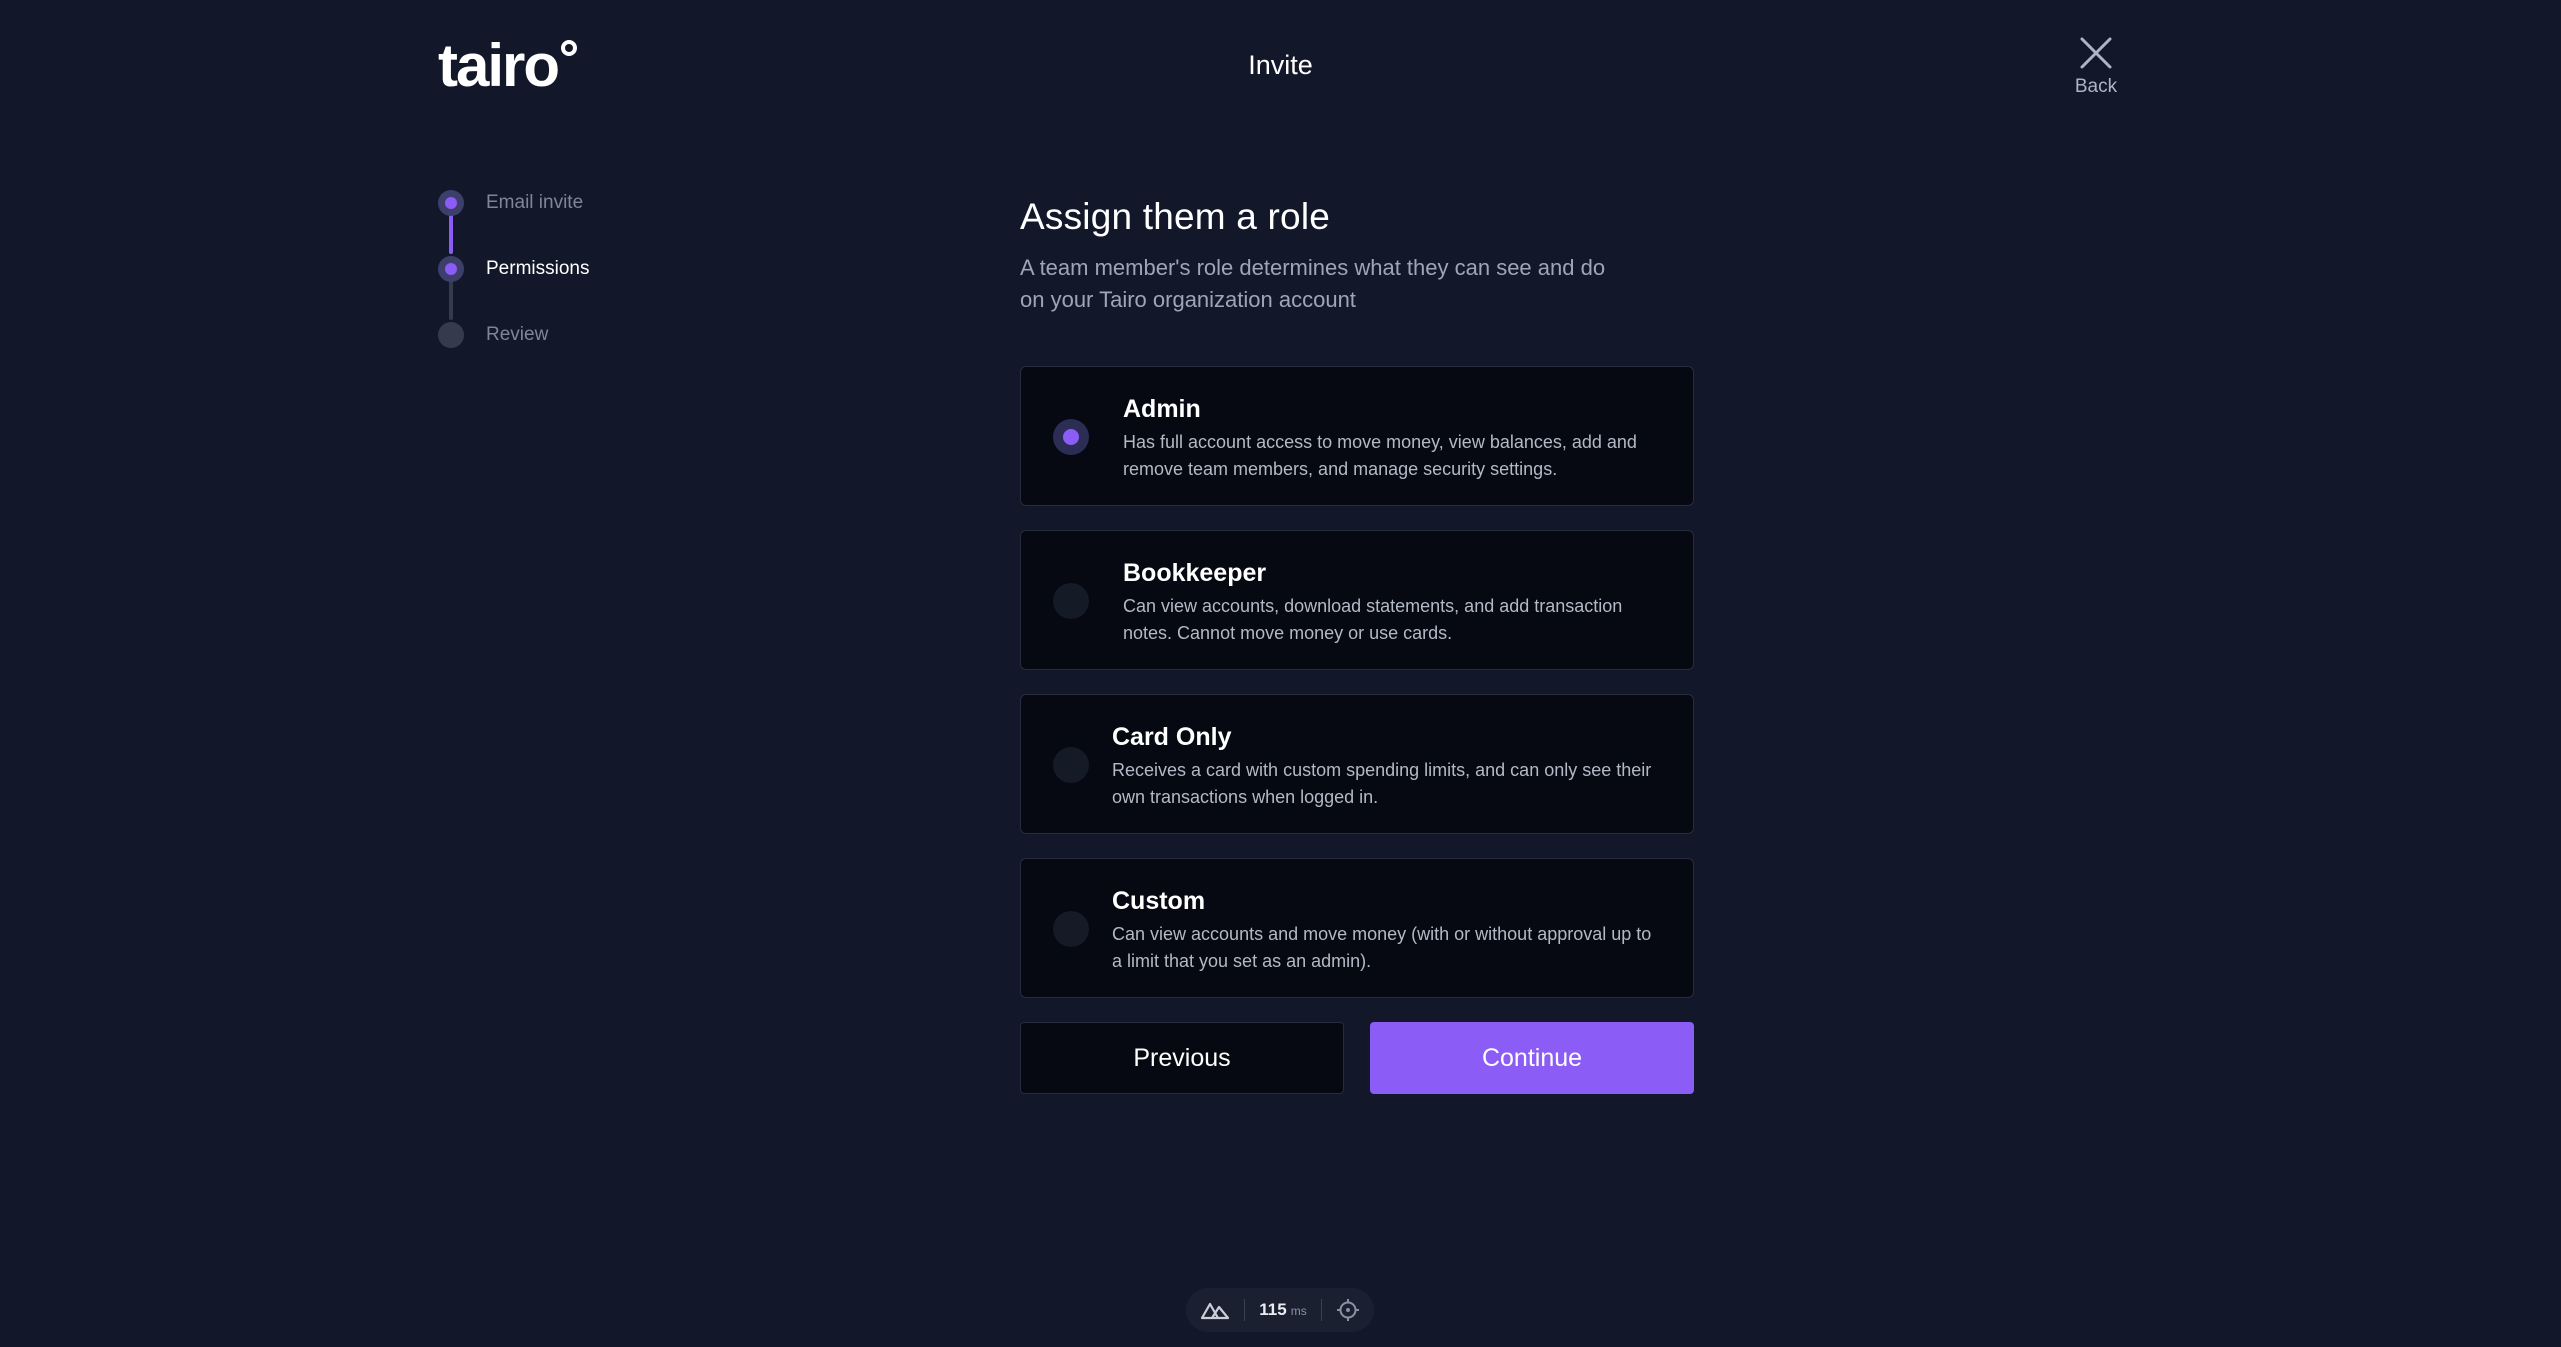  Describe the element at coordinates (1532, 1058) in the screenshot. I see `continue-button: Continue` at that location.